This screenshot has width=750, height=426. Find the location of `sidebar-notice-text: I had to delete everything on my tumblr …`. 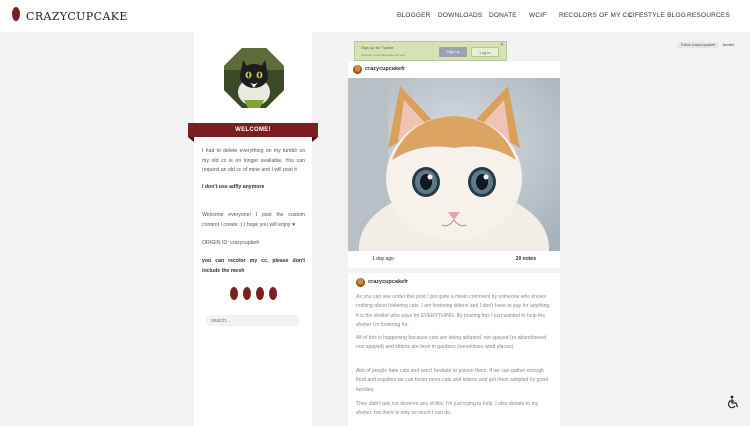

sidebar-notice-text: I had to delete everything on my tumblr … is located at coordinates (253, 160).